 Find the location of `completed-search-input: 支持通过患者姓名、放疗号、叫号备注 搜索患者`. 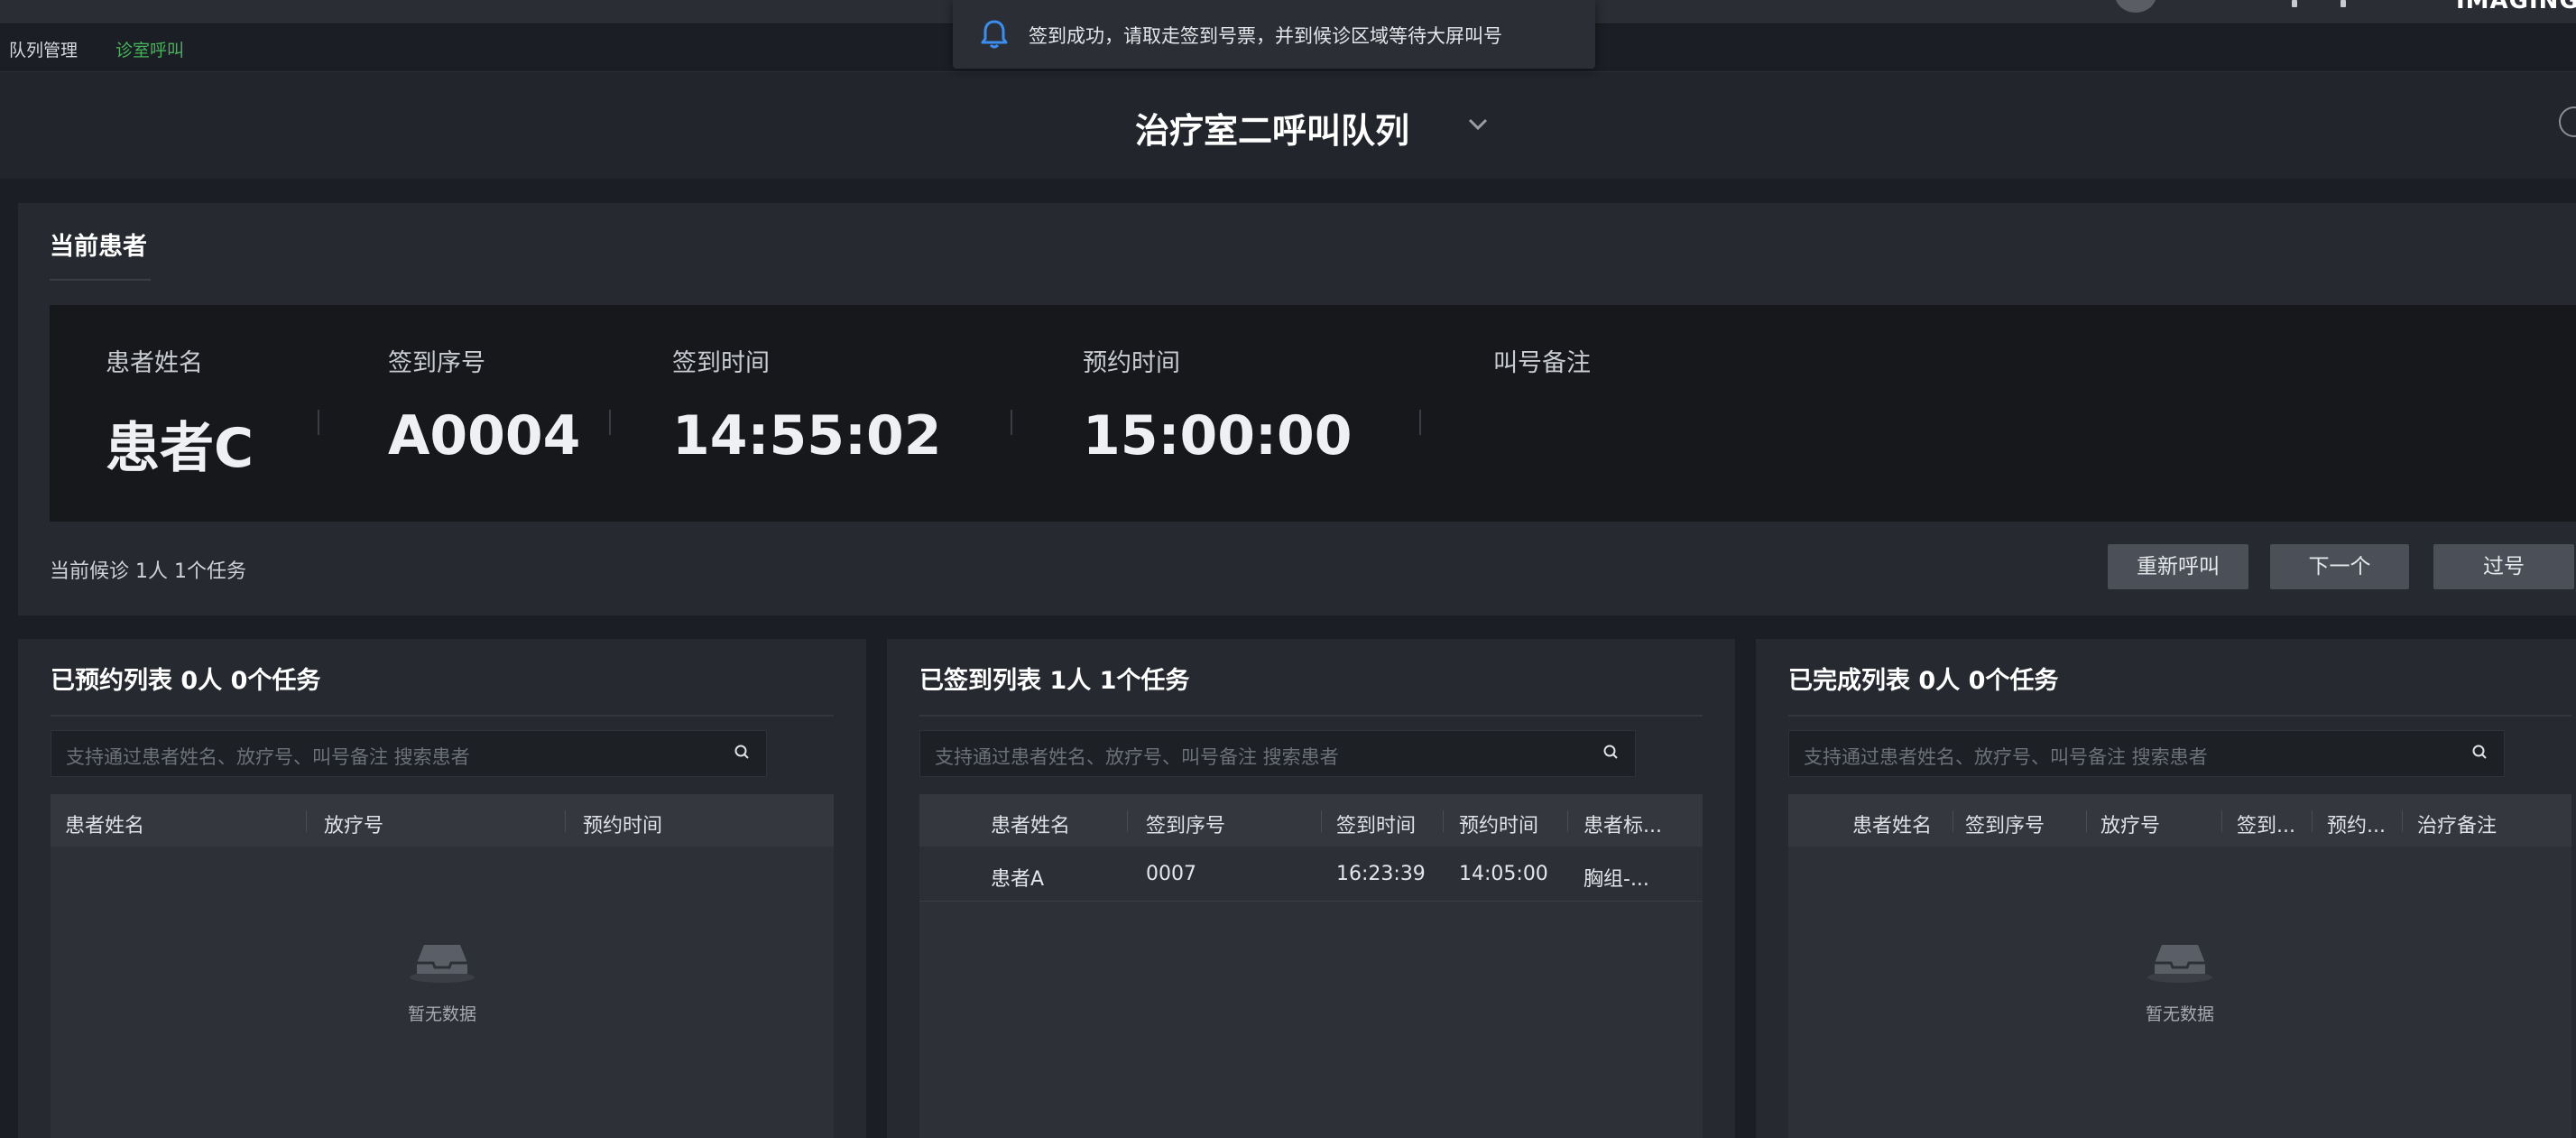

completed-search-input: 支持通过患者姓名、放疗号、叫号备注 搜索患者 is located at coordinates (2146, 753).